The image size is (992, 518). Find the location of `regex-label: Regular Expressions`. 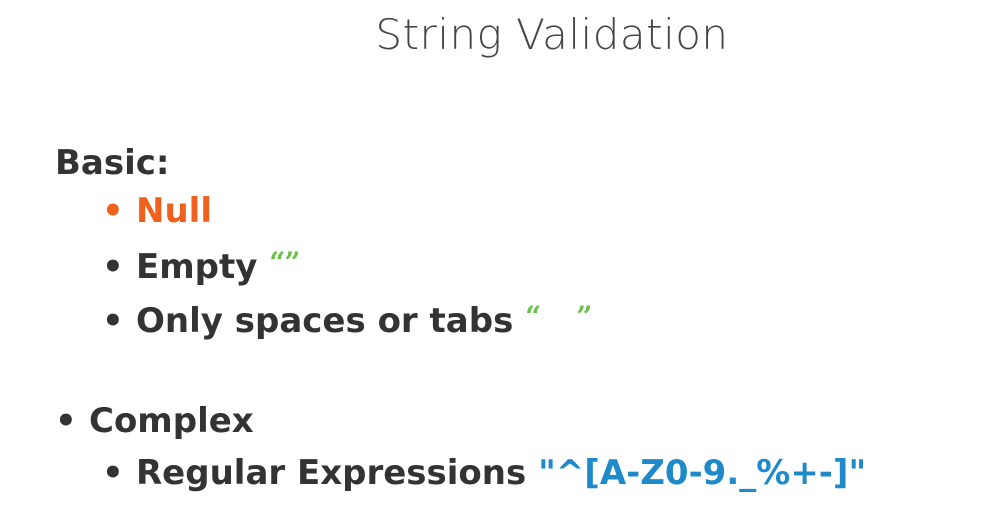

regex-label: Regular Expressions is located at coordinates (331, 473).